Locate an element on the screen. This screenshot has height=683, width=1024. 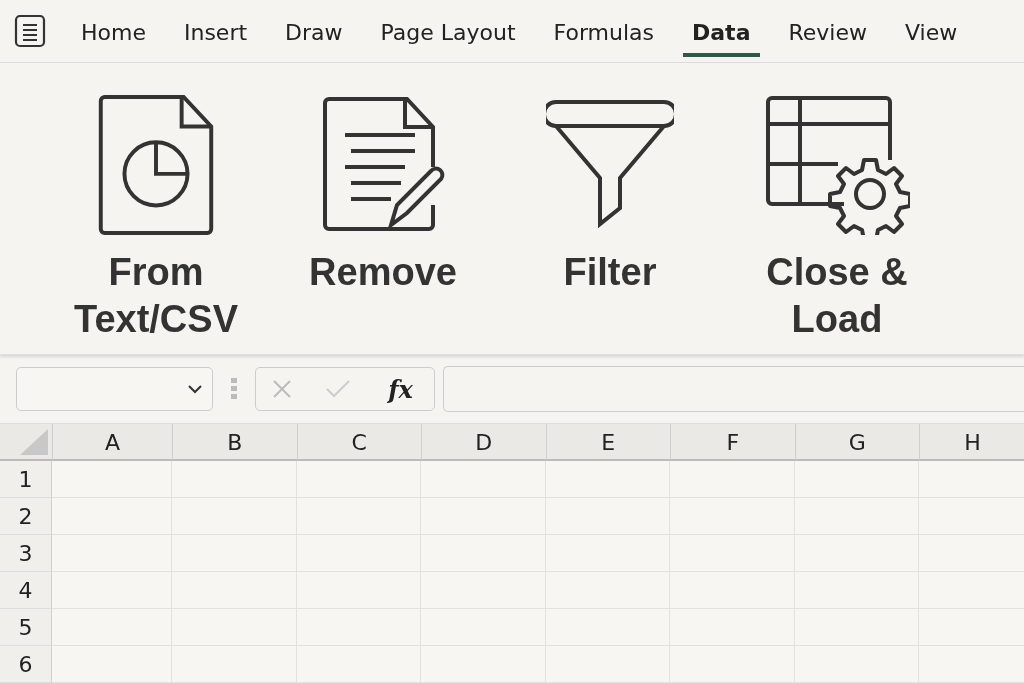
menu-icon is located at coordinates (30, 30).